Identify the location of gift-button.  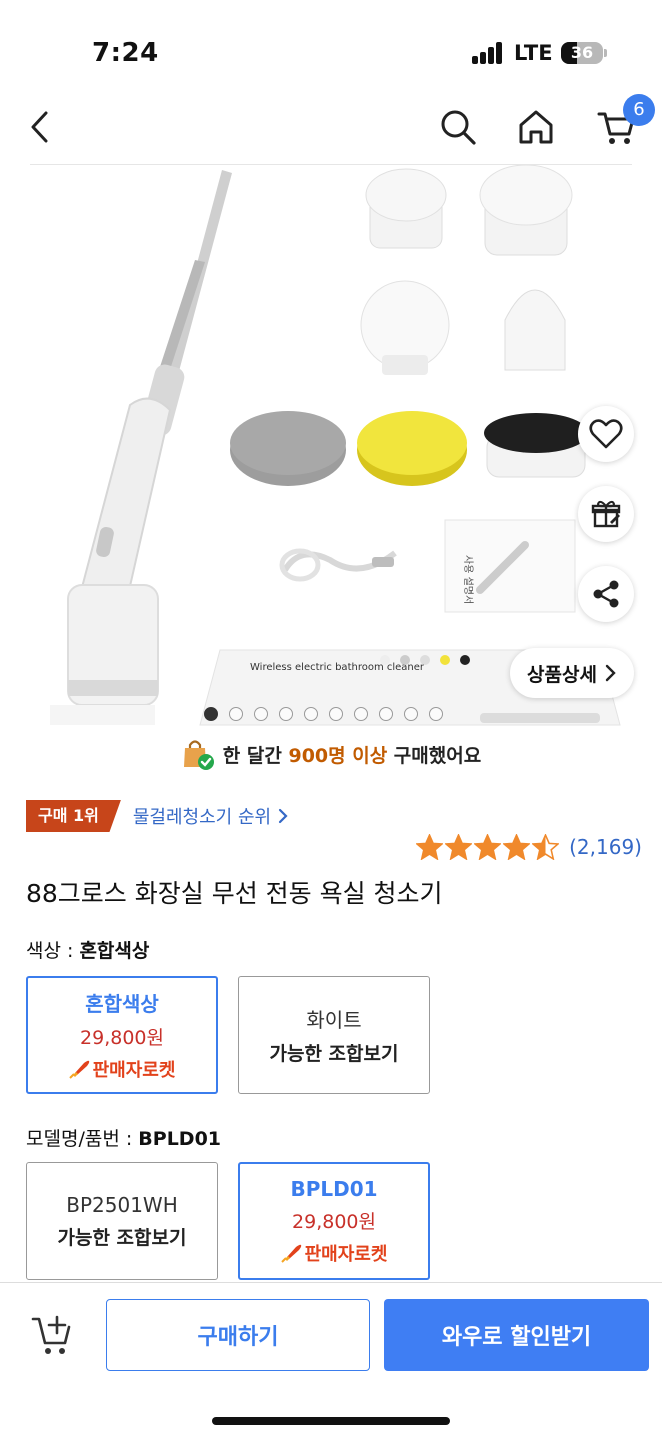
(606, 514).